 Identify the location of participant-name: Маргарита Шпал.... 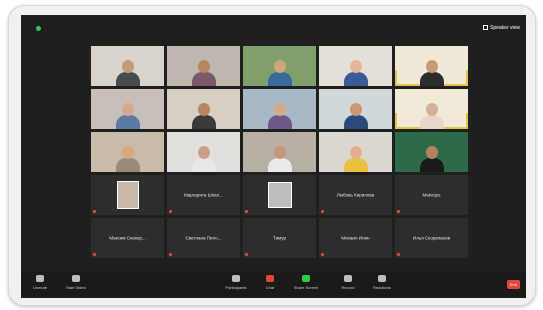
(203, 195).